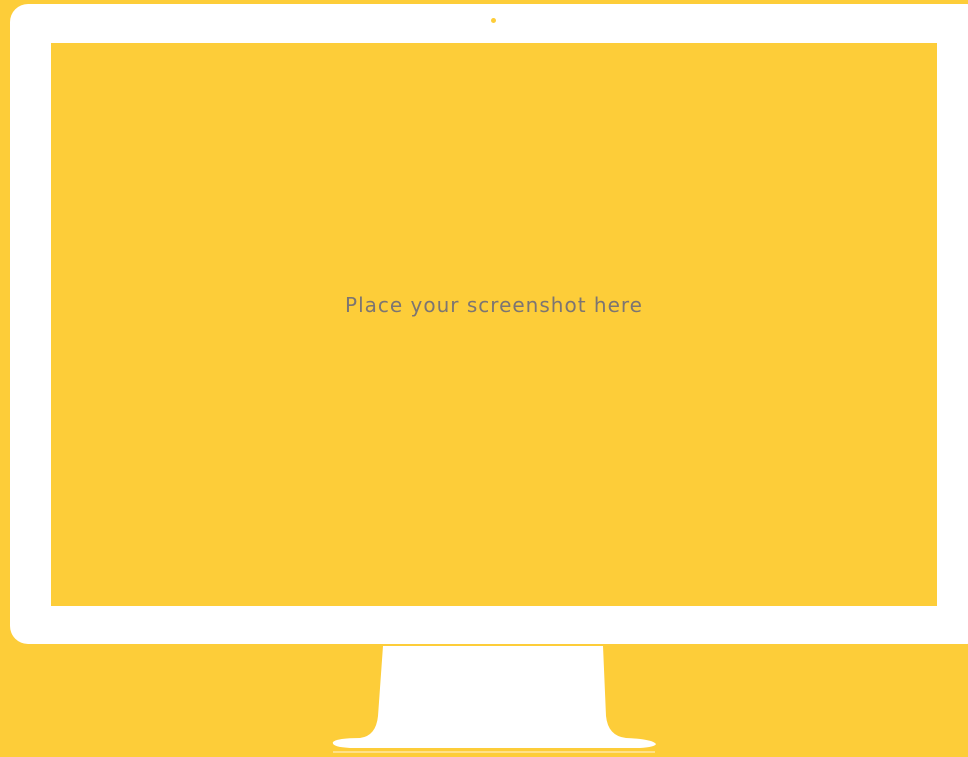 The width and height of the screenshot is (968, 757). Describe the element at coordinates (494, 743) in the screenshot. I see `stand-base` at that location.